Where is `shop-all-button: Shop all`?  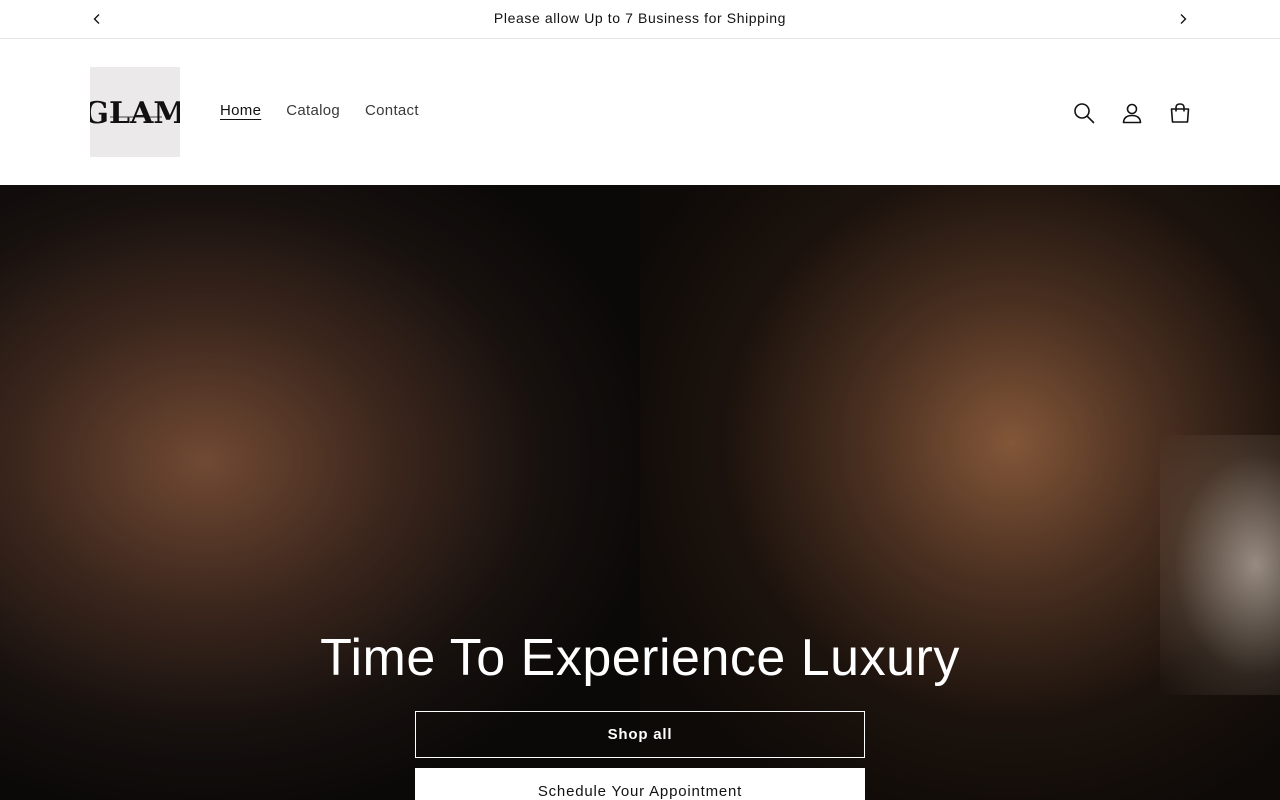 shop-all-button: Shop all is located at coordinates (640, 734).